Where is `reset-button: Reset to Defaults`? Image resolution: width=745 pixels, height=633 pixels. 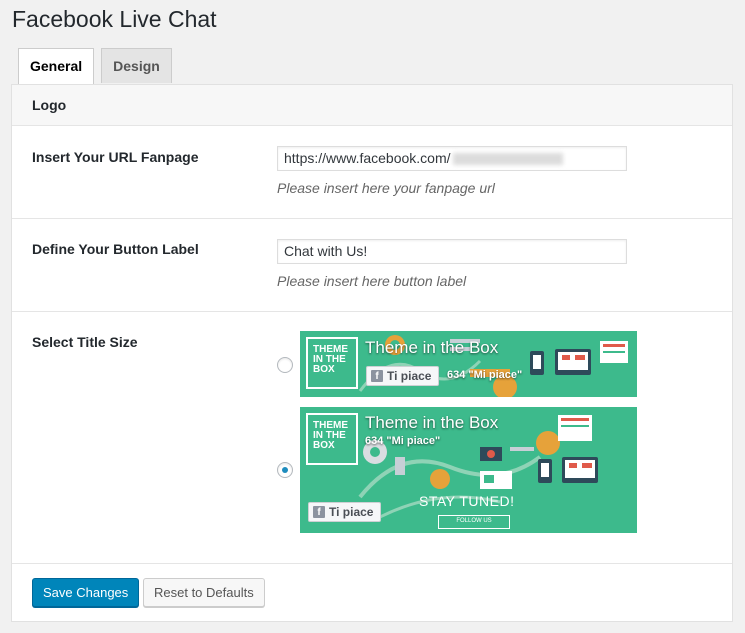 reset-button: Reset to Defaults is located at coordinates (204, 592).